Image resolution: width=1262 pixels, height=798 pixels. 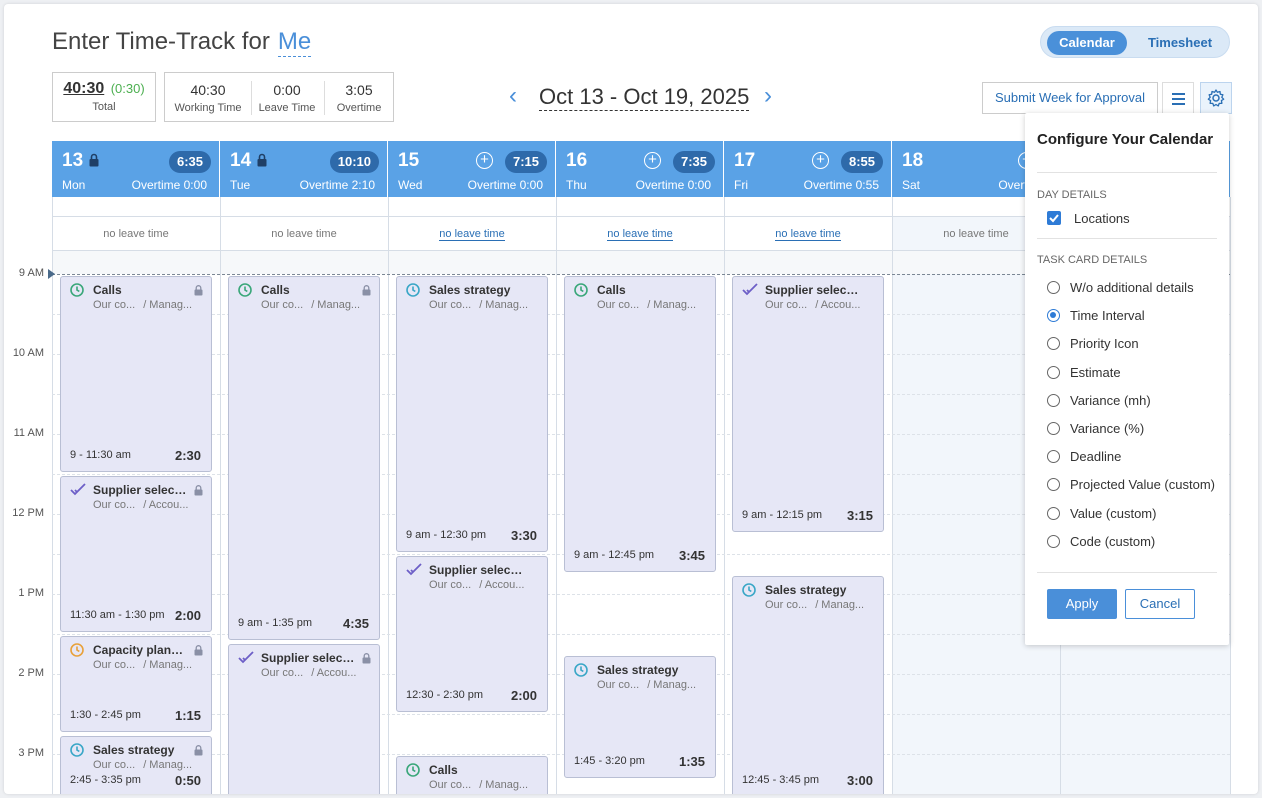 What do you see at coordinates (859, 780) in the screenshot?
I see `task-duration: 3:00` at bounding box center [859, 780].